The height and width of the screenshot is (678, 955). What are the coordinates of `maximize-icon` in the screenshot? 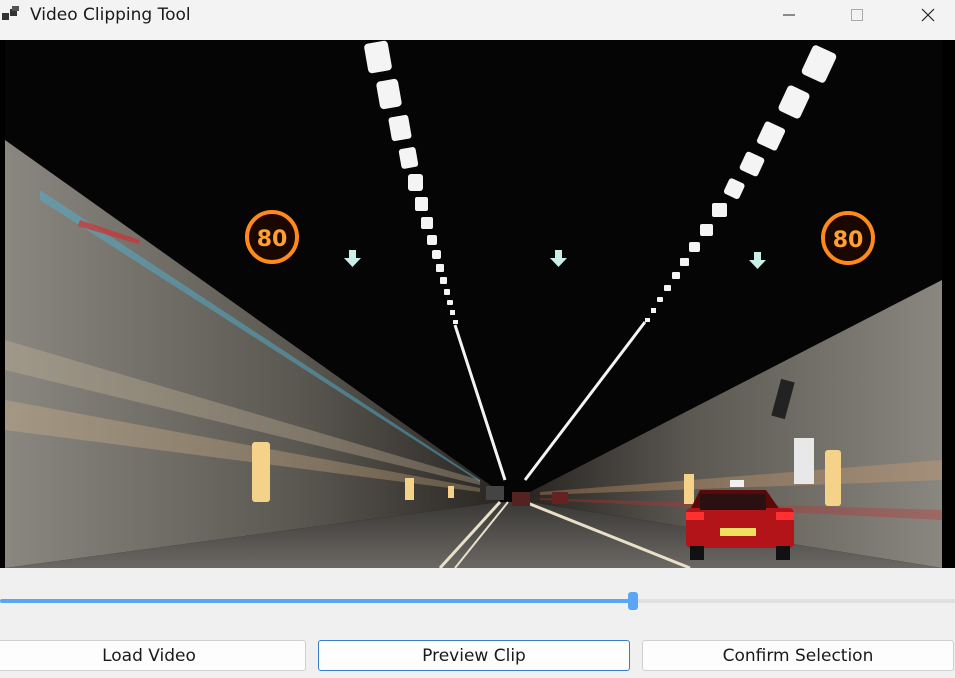 It's located at (857, 15).